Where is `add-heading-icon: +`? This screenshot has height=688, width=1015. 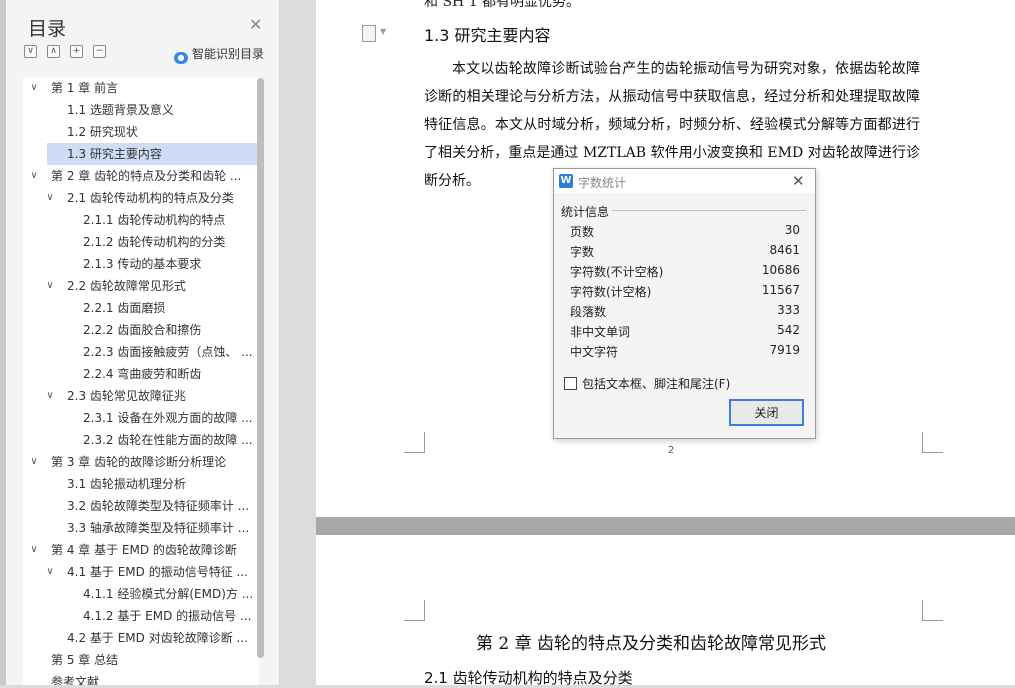 add-heading-icon: + is located at coordinates (76, 51).